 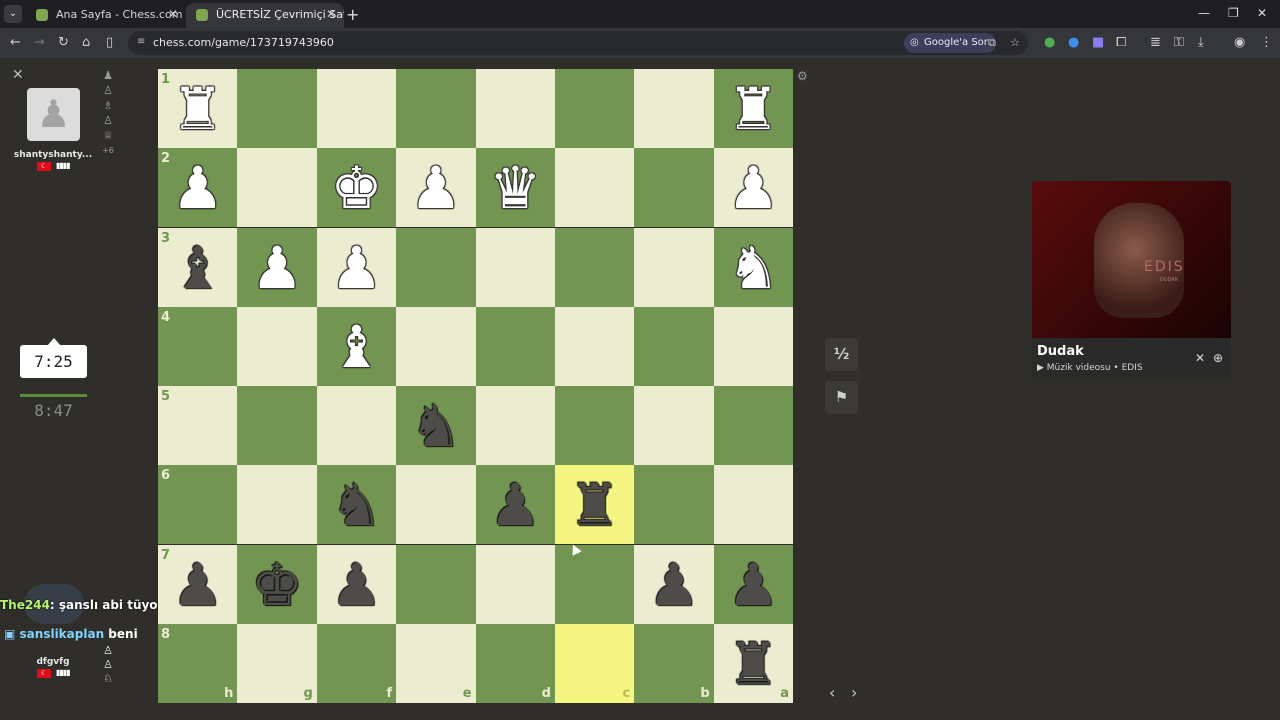 What do you see at coordinates (86, 42) in the screenshot?
I see `home-icon: ⌂` at bounding box center [86, 42].